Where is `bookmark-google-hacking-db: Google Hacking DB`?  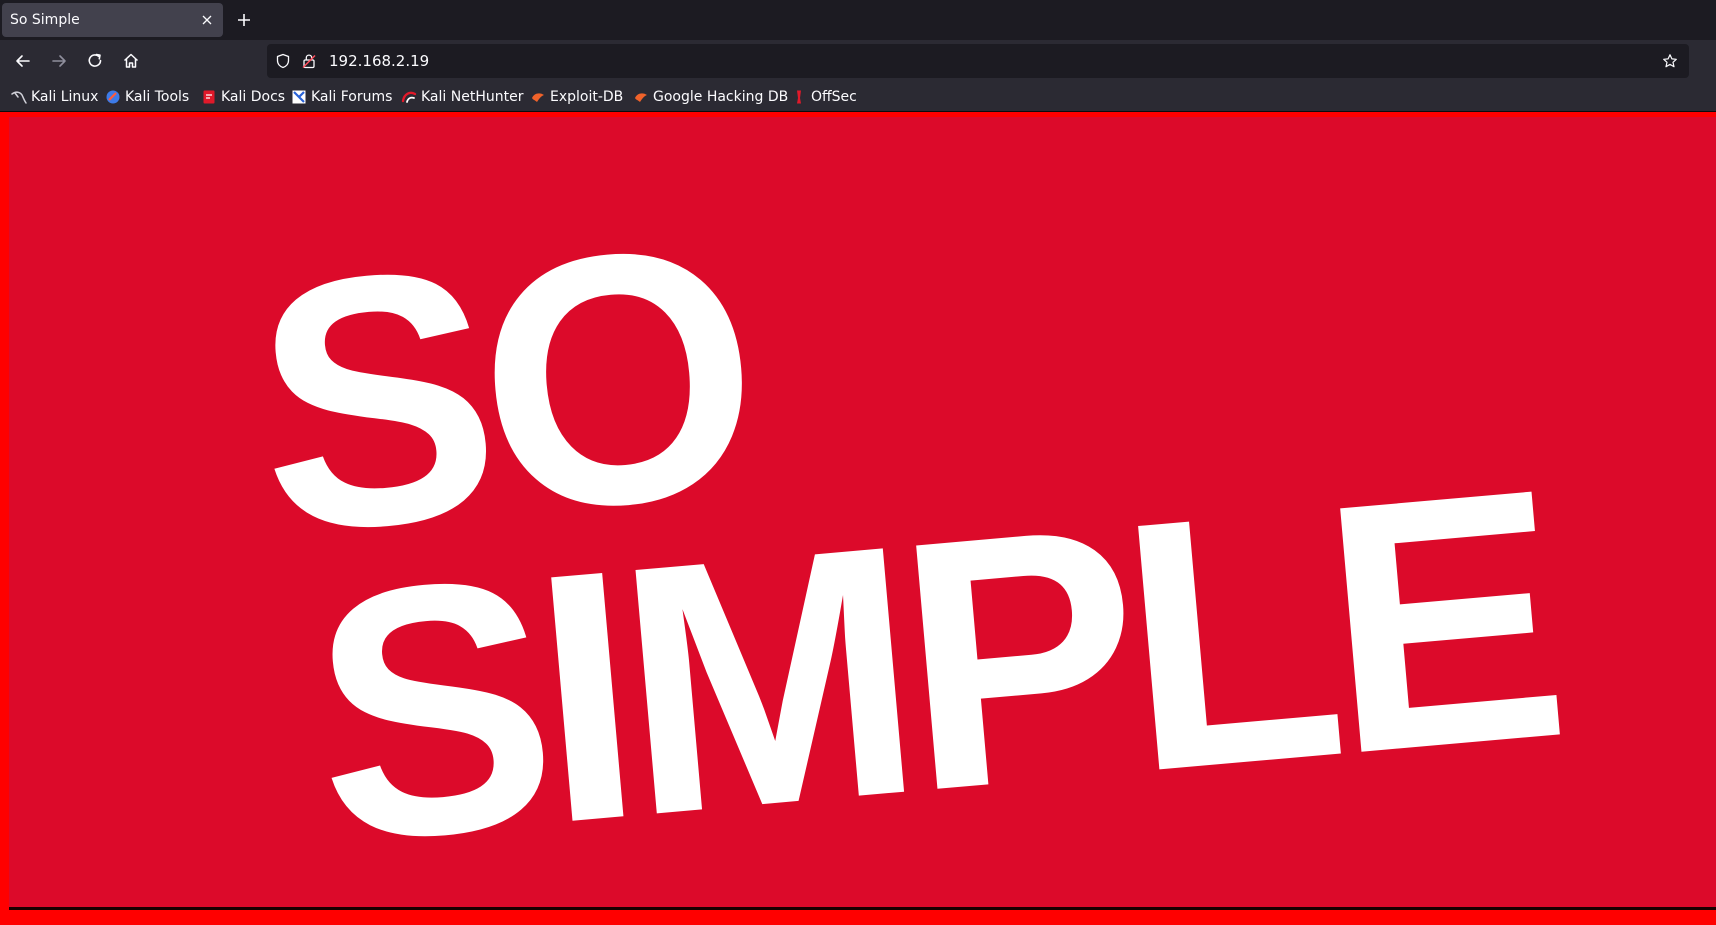 bookmark-google-hacking-db: Google Hacking DB is located at coordinates (710, 97).